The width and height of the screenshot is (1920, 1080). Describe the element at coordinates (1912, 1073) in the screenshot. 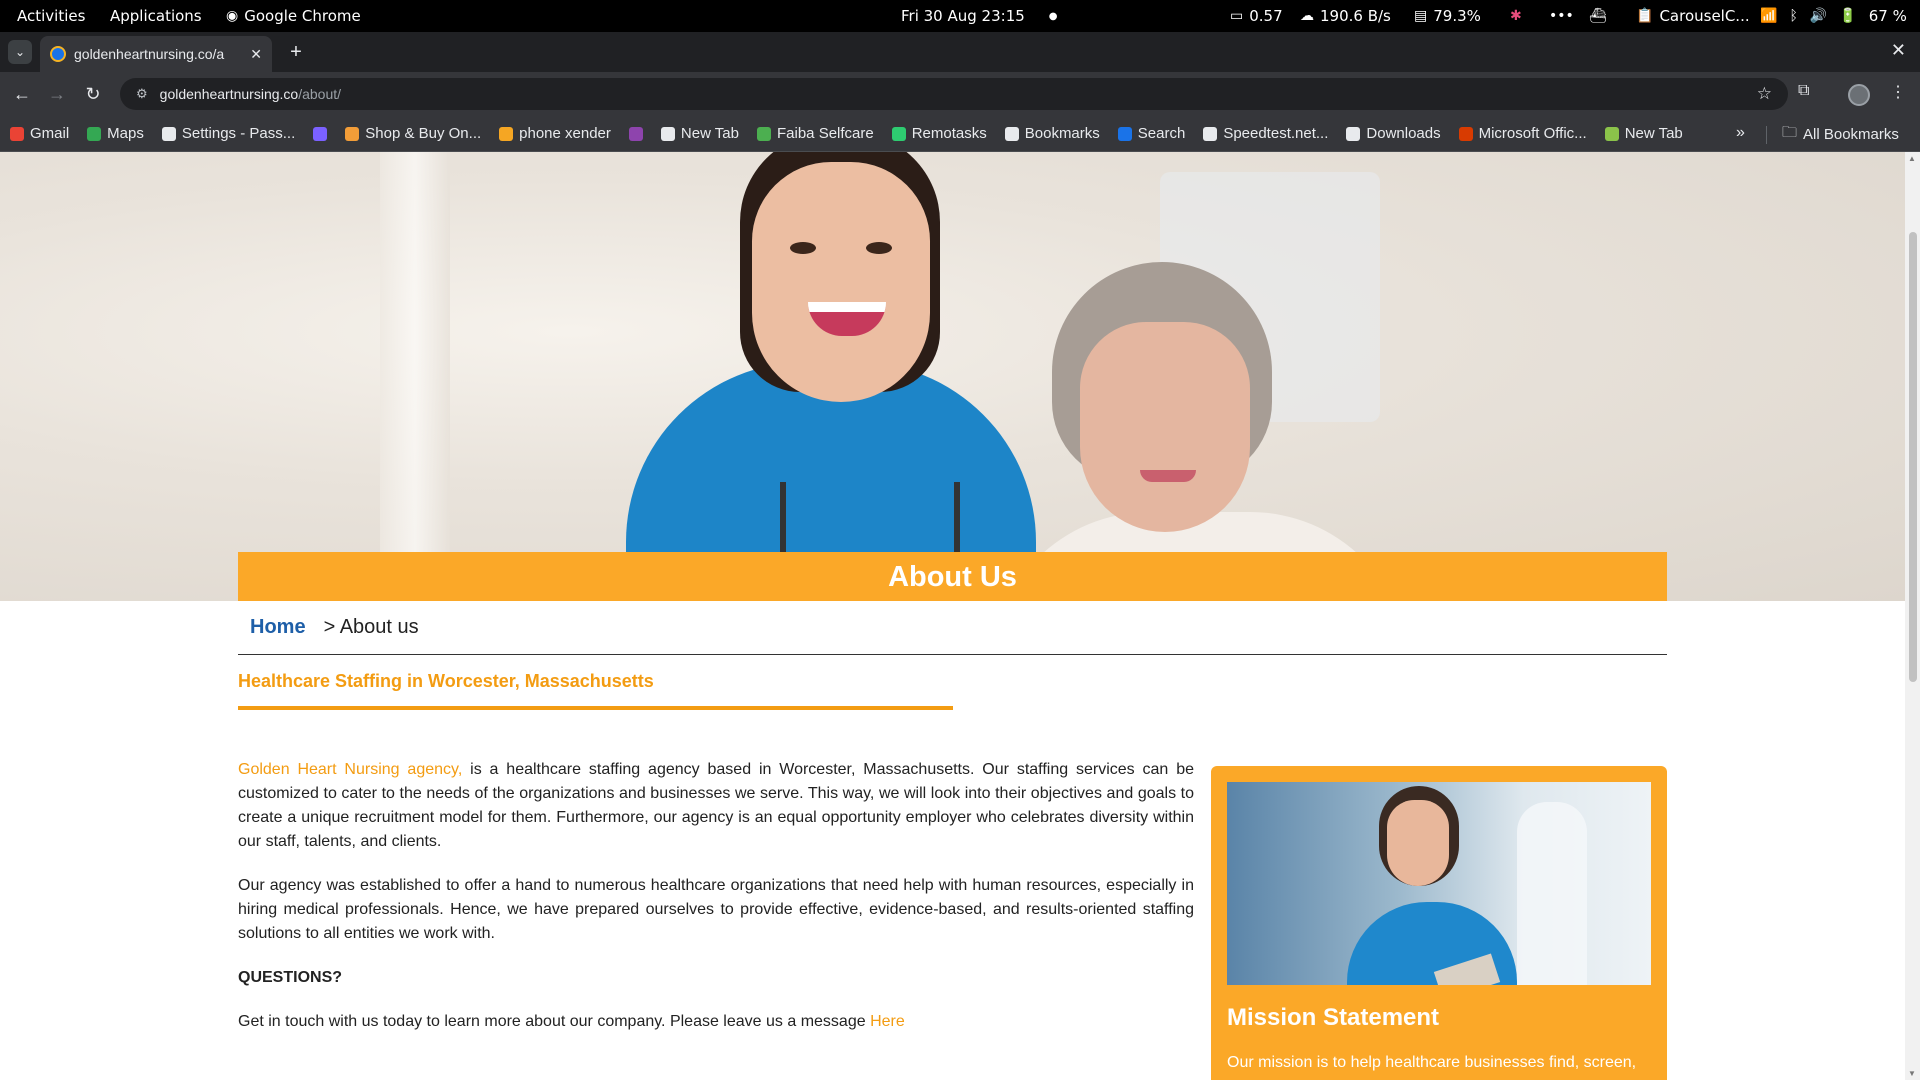

I see `scroll-down-icon: ▼` at that location.